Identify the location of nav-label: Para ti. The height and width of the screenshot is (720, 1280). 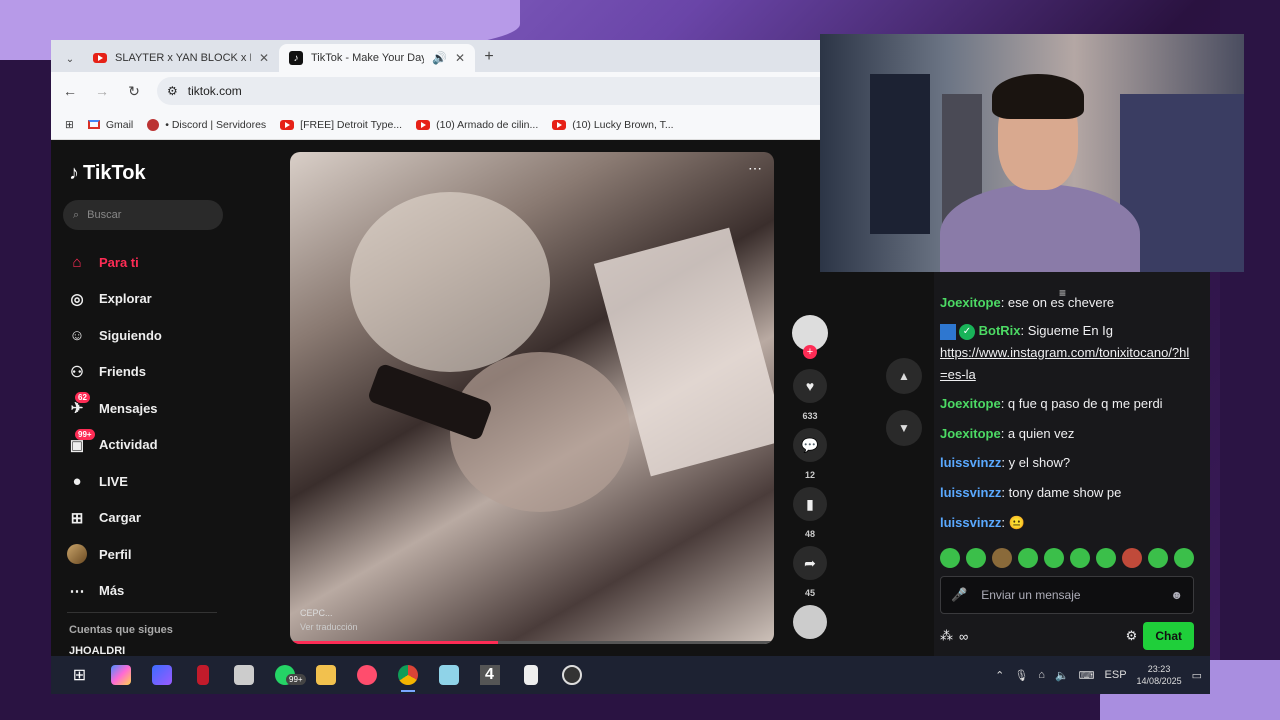
(119, 262).